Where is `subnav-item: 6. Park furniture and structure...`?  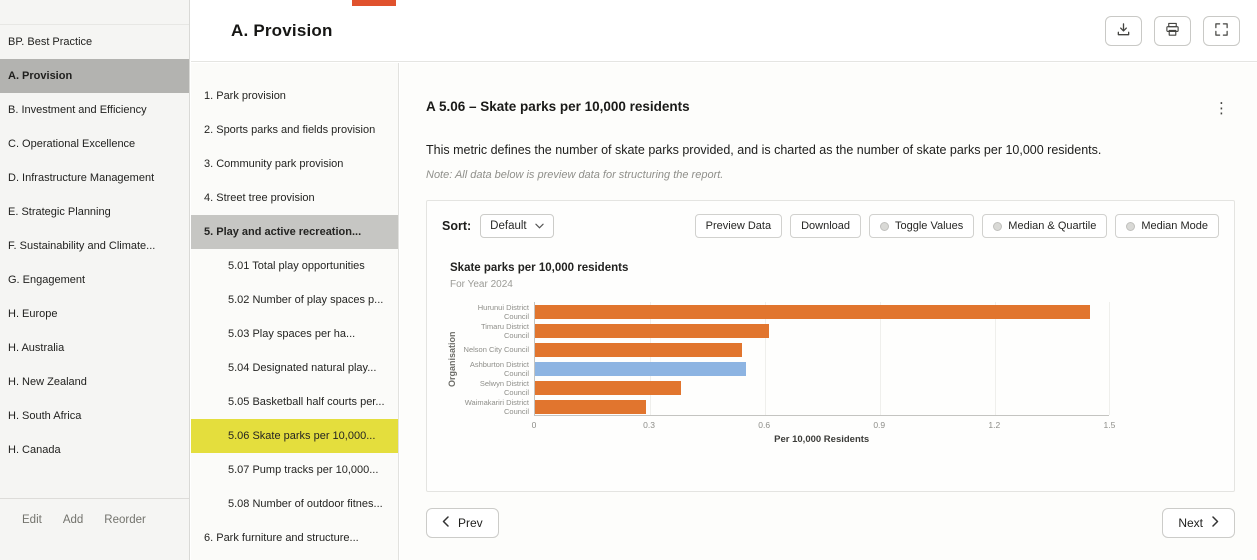 subnav-item: 6. Park furniture and structure... is located at coordinates (294, 538).